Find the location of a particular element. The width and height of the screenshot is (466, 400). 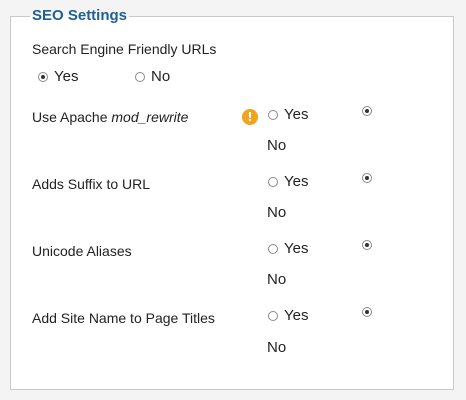

mod-rewrite-label-em: mod_rewrite is located at coordinates (150, 117).